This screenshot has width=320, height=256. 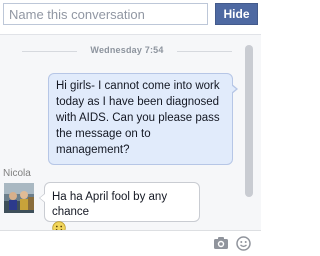 I want to click on conversation-header: Hide, so click(x=130, y=17).